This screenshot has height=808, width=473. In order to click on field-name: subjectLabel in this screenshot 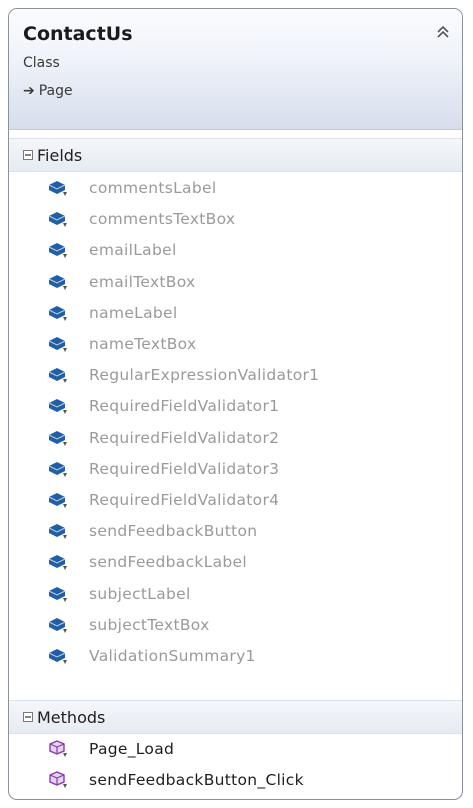, I will do `click(140, 593)`.